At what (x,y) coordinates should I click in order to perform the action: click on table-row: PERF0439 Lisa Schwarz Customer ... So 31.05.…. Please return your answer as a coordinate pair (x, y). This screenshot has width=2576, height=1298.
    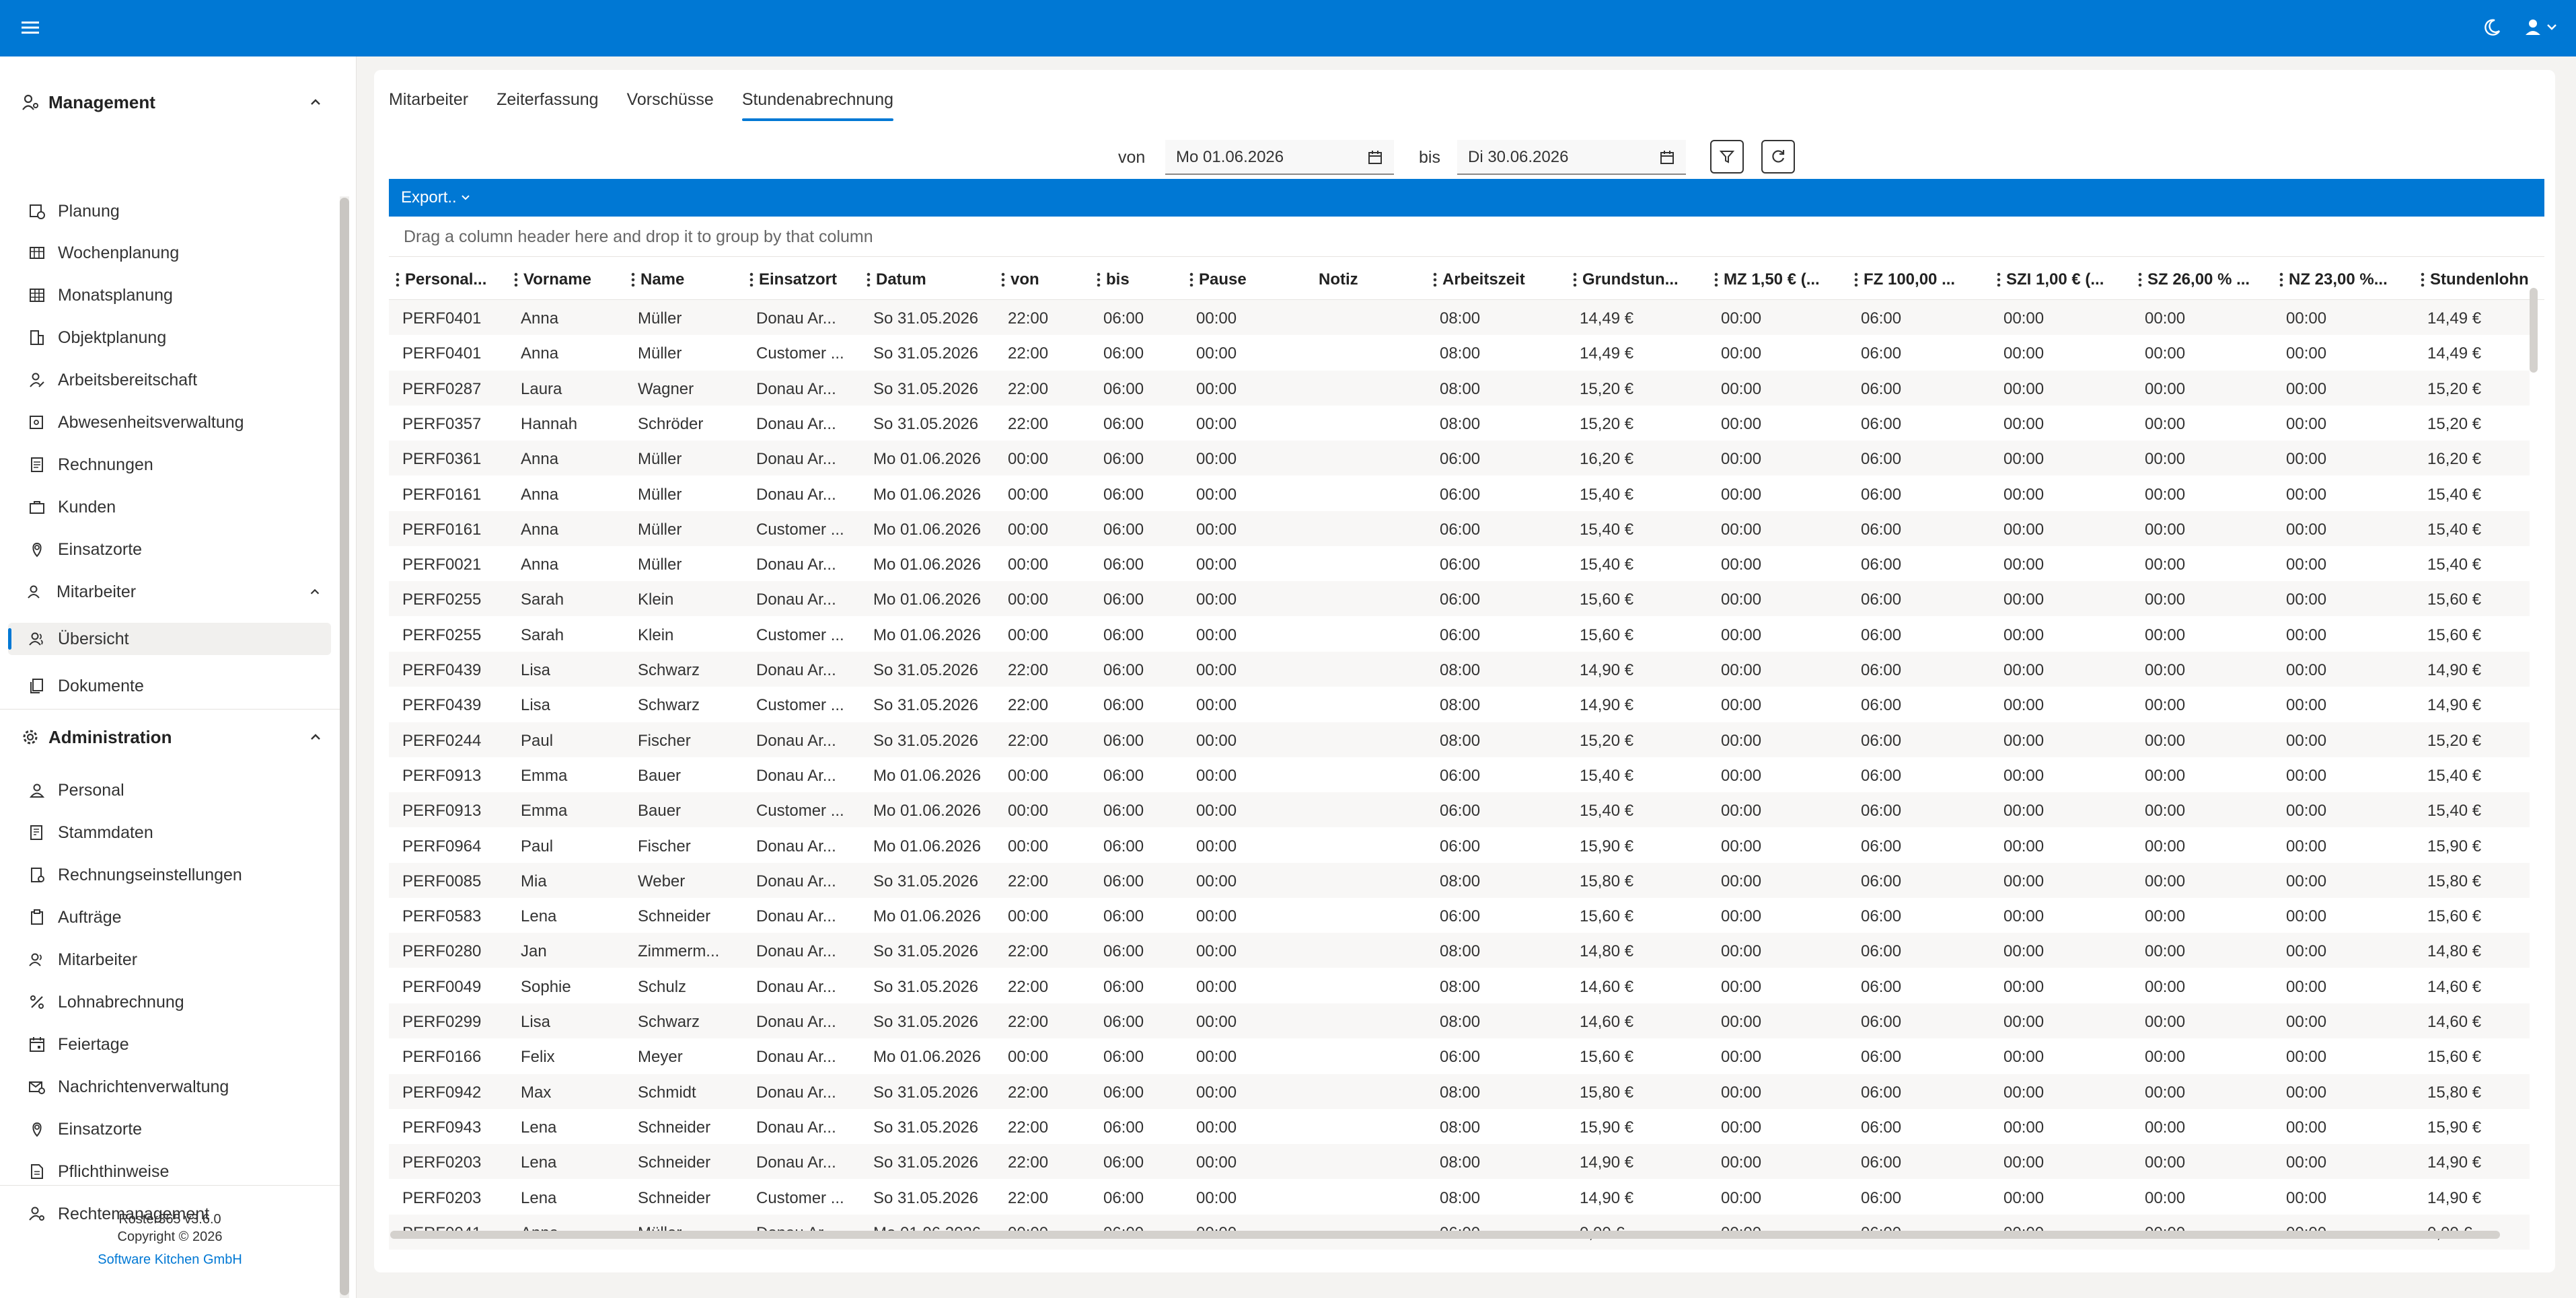
    Looking at the image, I should click on (1459, 704).